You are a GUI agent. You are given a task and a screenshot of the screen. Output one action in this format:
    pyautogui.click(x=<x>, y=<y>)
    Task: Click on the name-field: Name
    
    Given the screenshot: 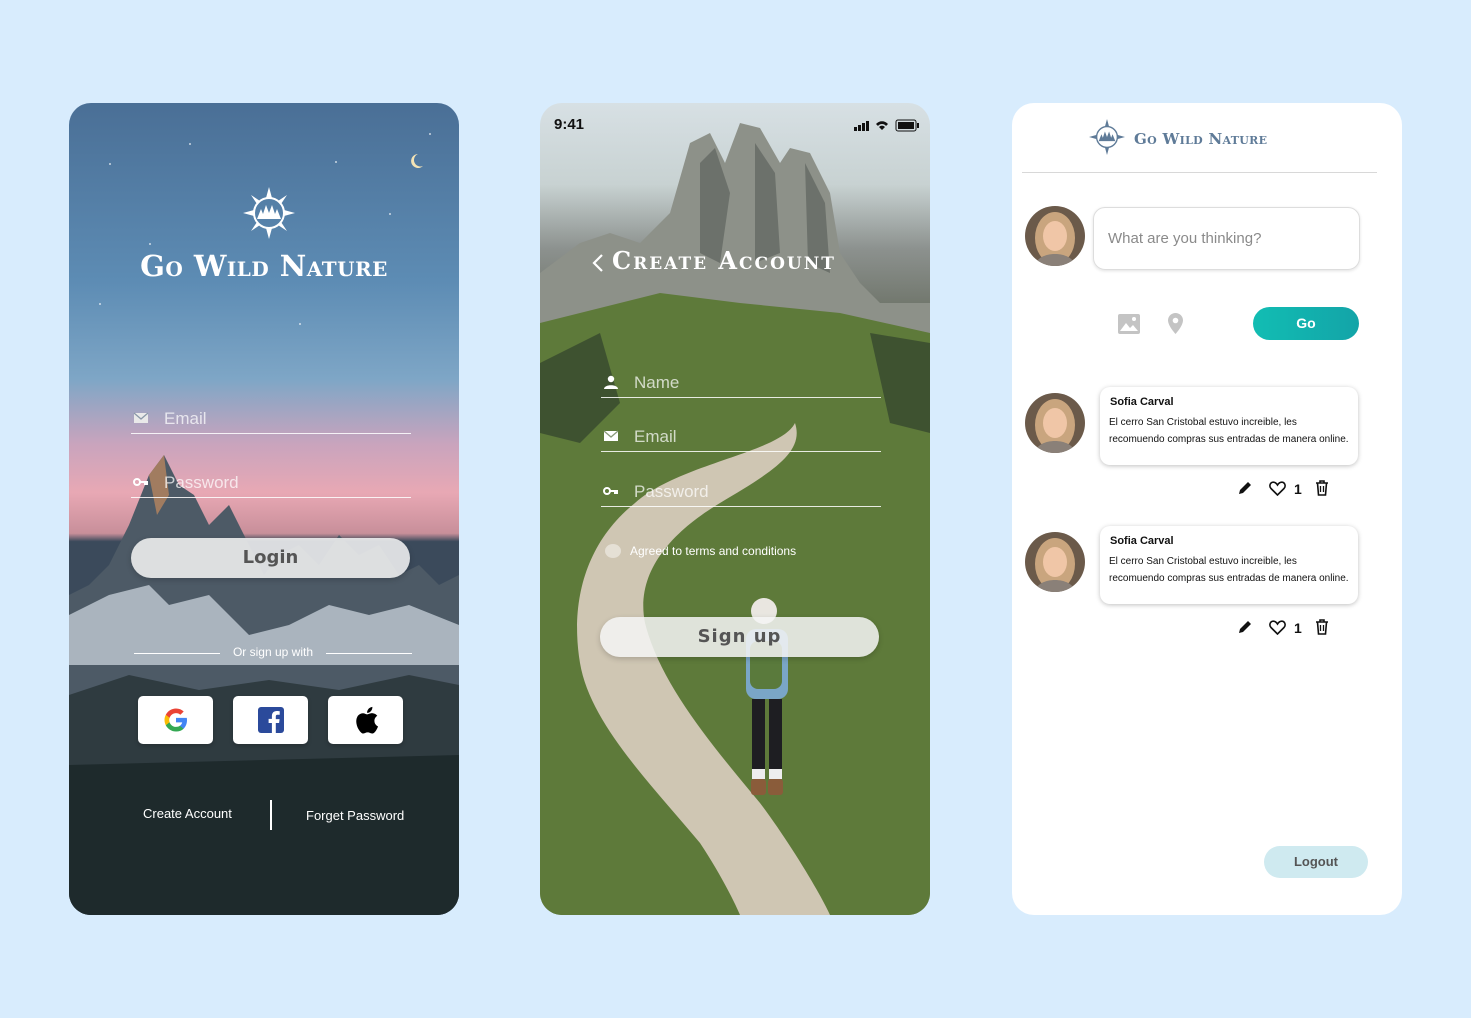 What is the action you would take?
    pyautogui.click(x=741, y=381)
    